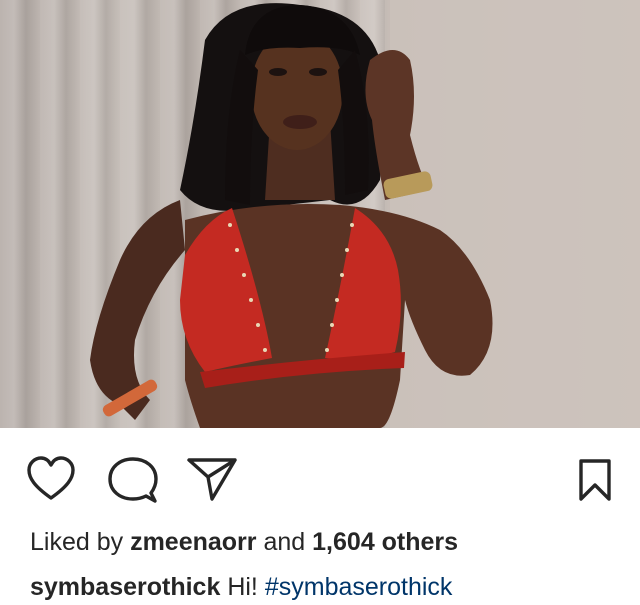 The width and height of the screenshot is (640, 605). What do you see at coordinates (284, 542) in the screenshot?
I see `likes-conjunction: and` at bounding box center [284, 542].